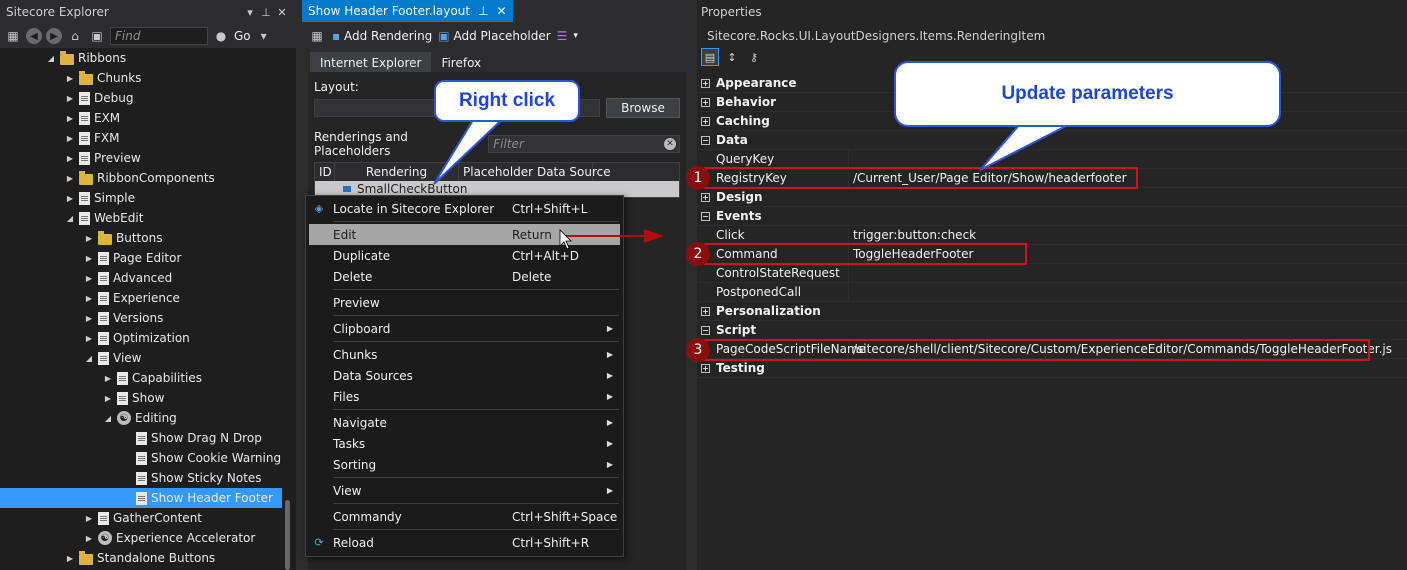  I want to click on tree-item: ▶ Standalone Buttons, so click(141, 558).